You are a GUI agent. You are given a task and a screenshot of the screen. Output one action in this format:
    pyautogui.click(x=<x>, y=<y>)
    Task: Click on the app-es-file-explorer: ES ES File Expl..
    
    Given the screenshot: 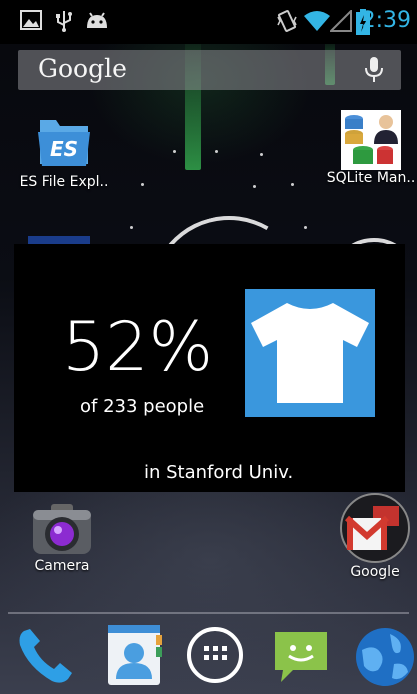 What is the action you would take?
    pyautogui.click(x=64, y=150)
    